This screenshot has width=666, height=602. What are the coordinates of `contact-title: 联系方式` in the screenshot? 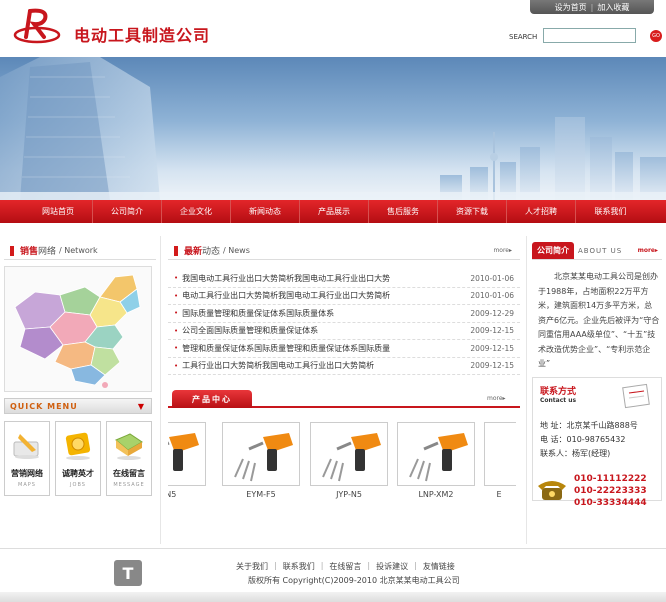 It's located at (558, 392).